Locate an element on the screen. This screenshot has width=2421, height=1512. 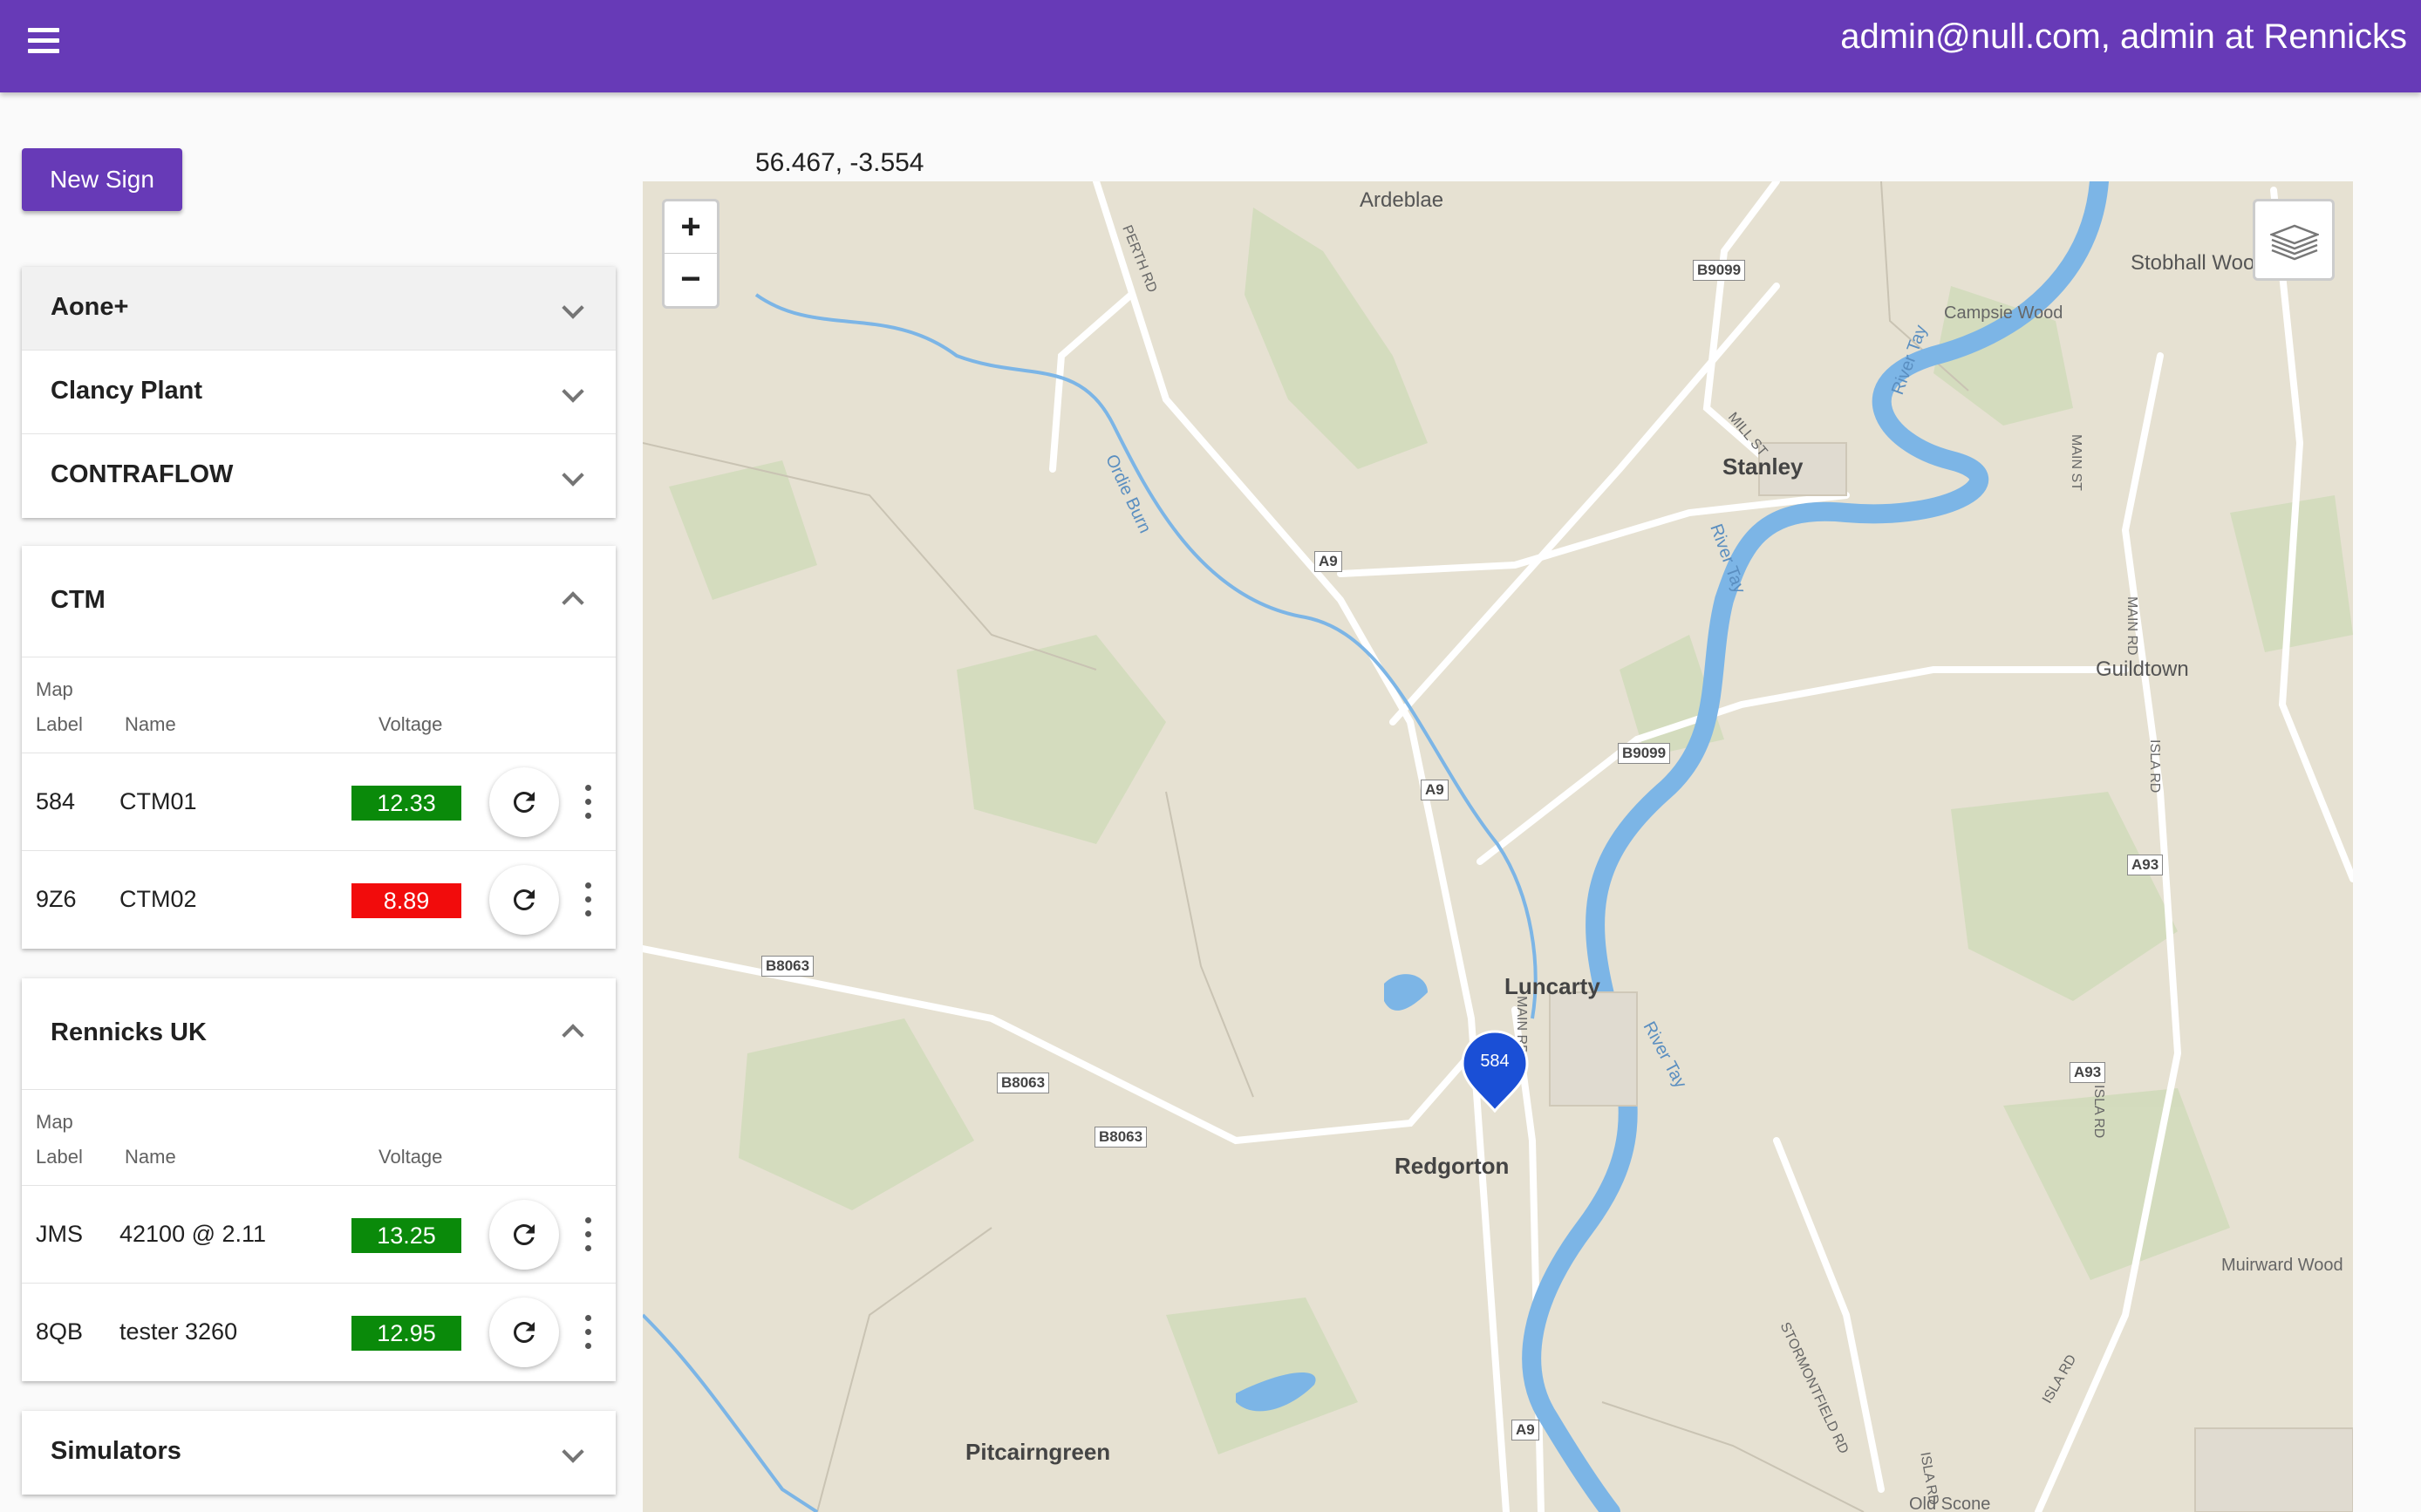
group-header-clancy-plant: Clancy Plant is located at coordinates (319, 392).